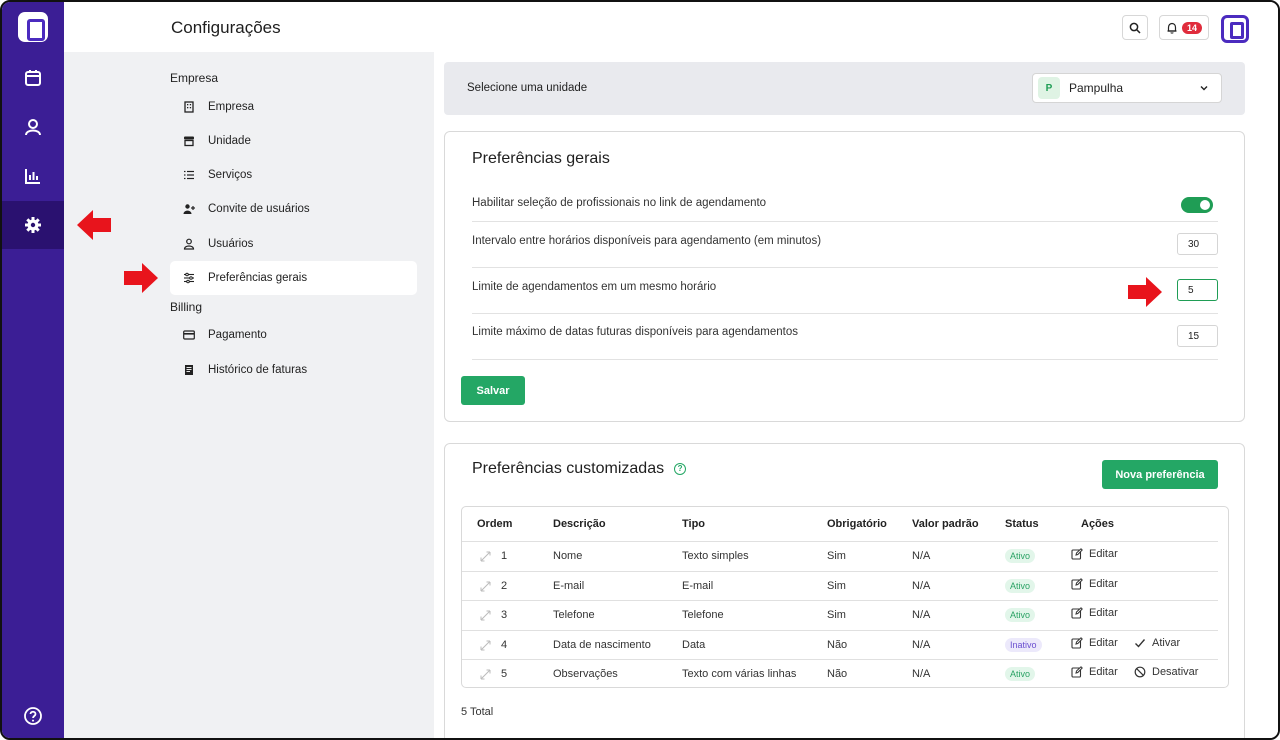 This screenshot has width=1280, height=740. I want to click on column-header: Valor padrão, so click(945, 524).